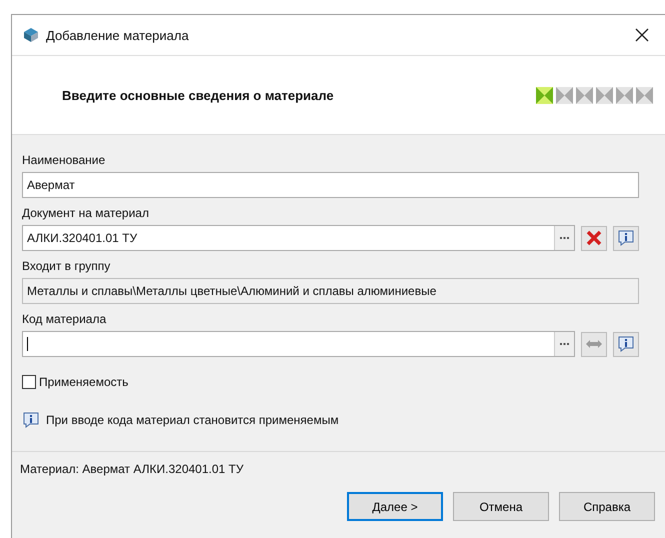 Image resolution: width=665 pixels, height=538 pixels. I want to click on close-icon, so click(594, 238).